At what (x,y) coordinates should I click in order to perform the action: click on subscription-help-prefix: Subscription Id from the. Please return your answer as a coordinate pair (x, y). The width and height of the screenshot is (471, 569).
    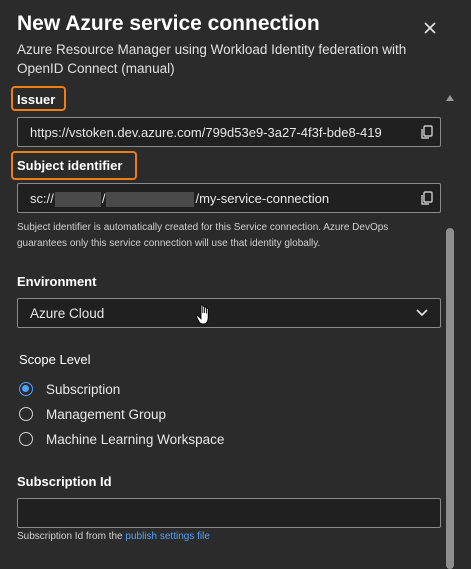
    Looking at the image, I should click on (71, 536).